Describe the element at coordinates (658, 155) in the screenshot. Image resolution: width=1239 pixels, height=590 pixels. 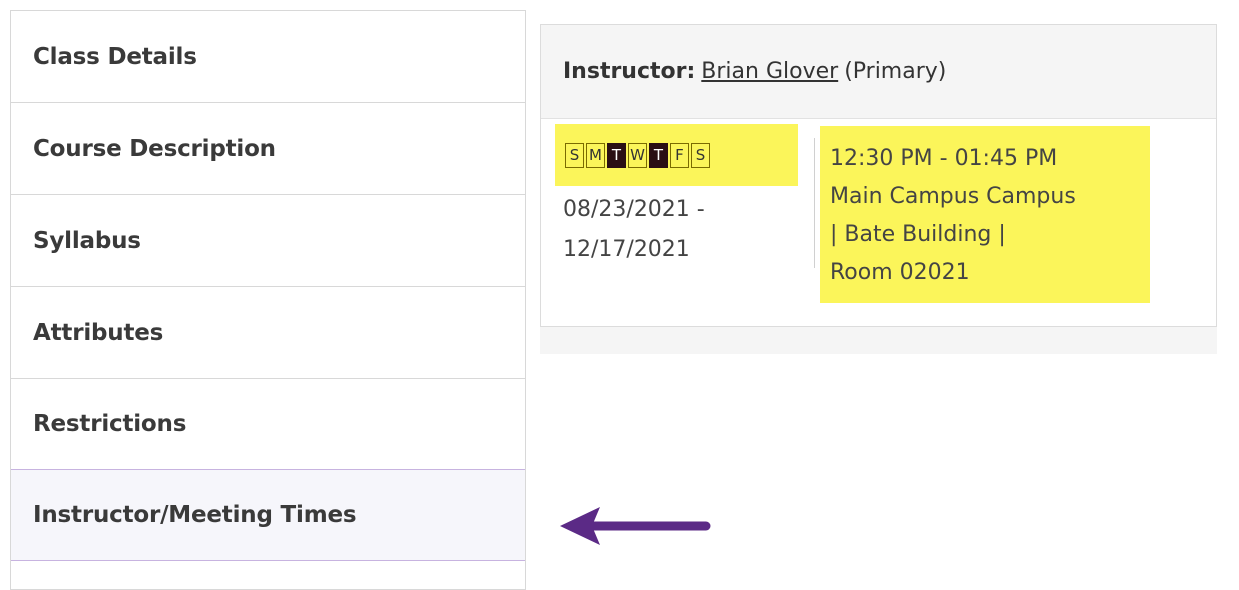
I see `day-thursday: T` at that location.